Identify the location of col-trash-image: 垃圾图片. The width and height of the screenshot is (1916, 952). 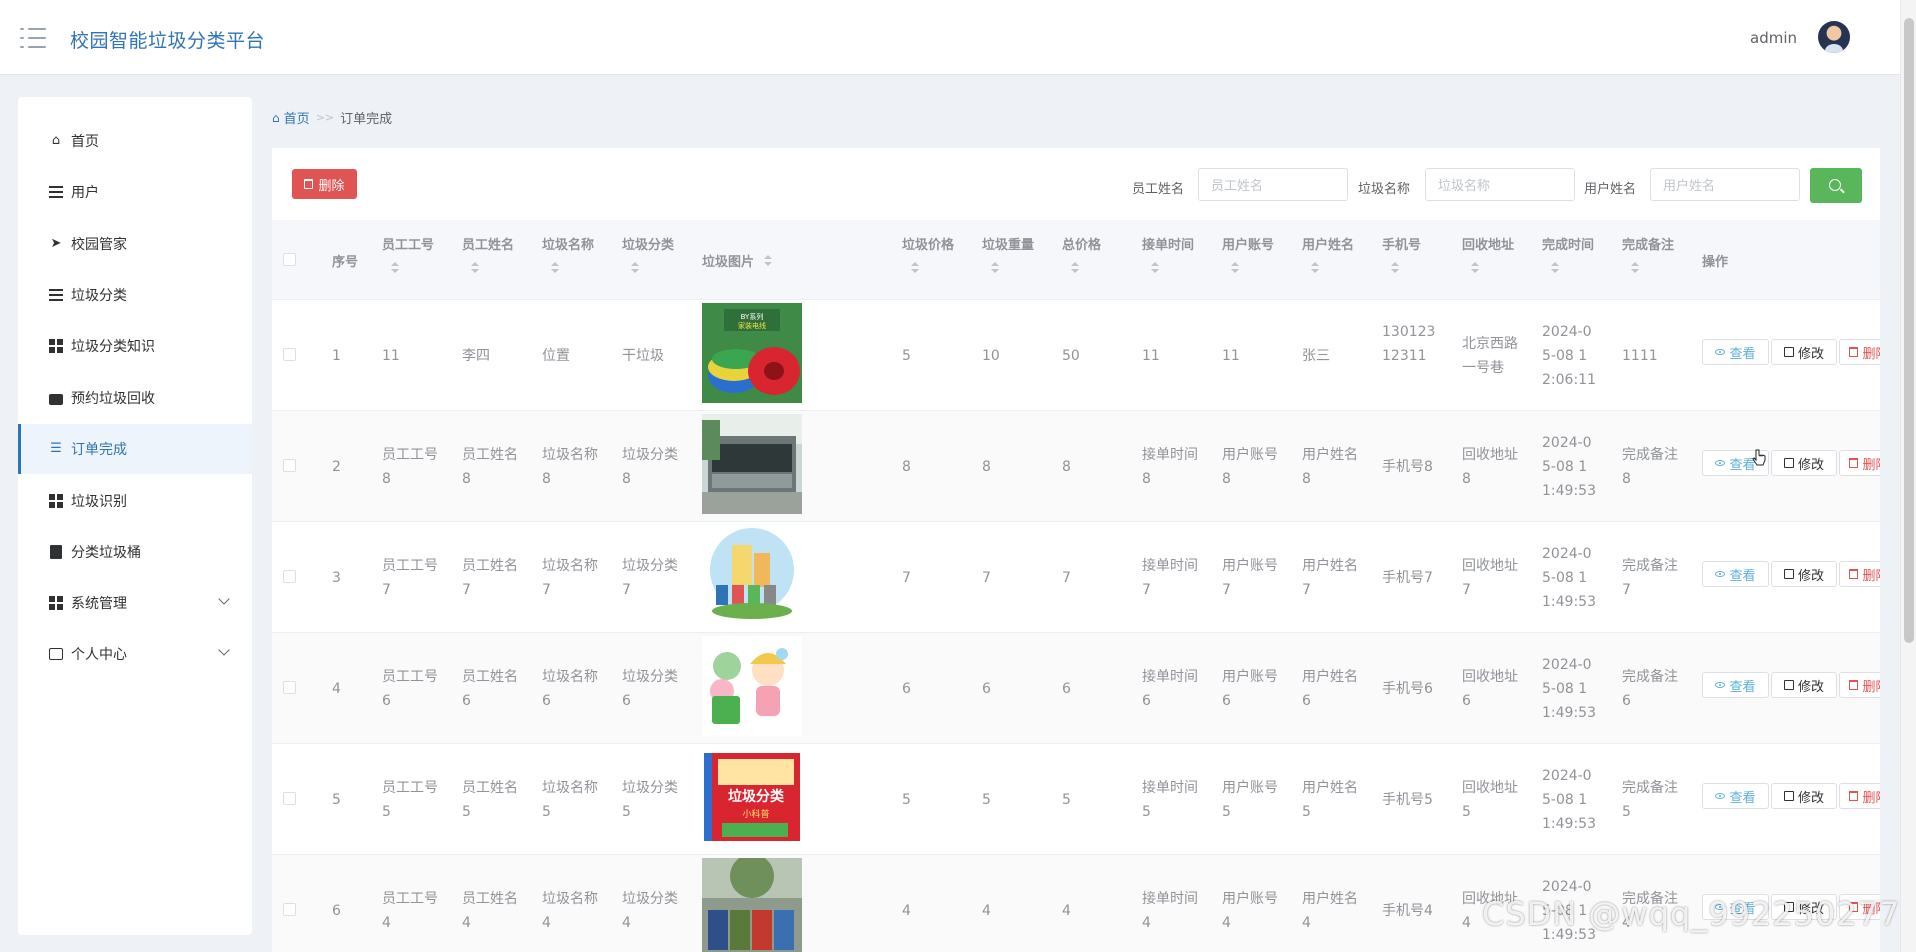
(742, 260).